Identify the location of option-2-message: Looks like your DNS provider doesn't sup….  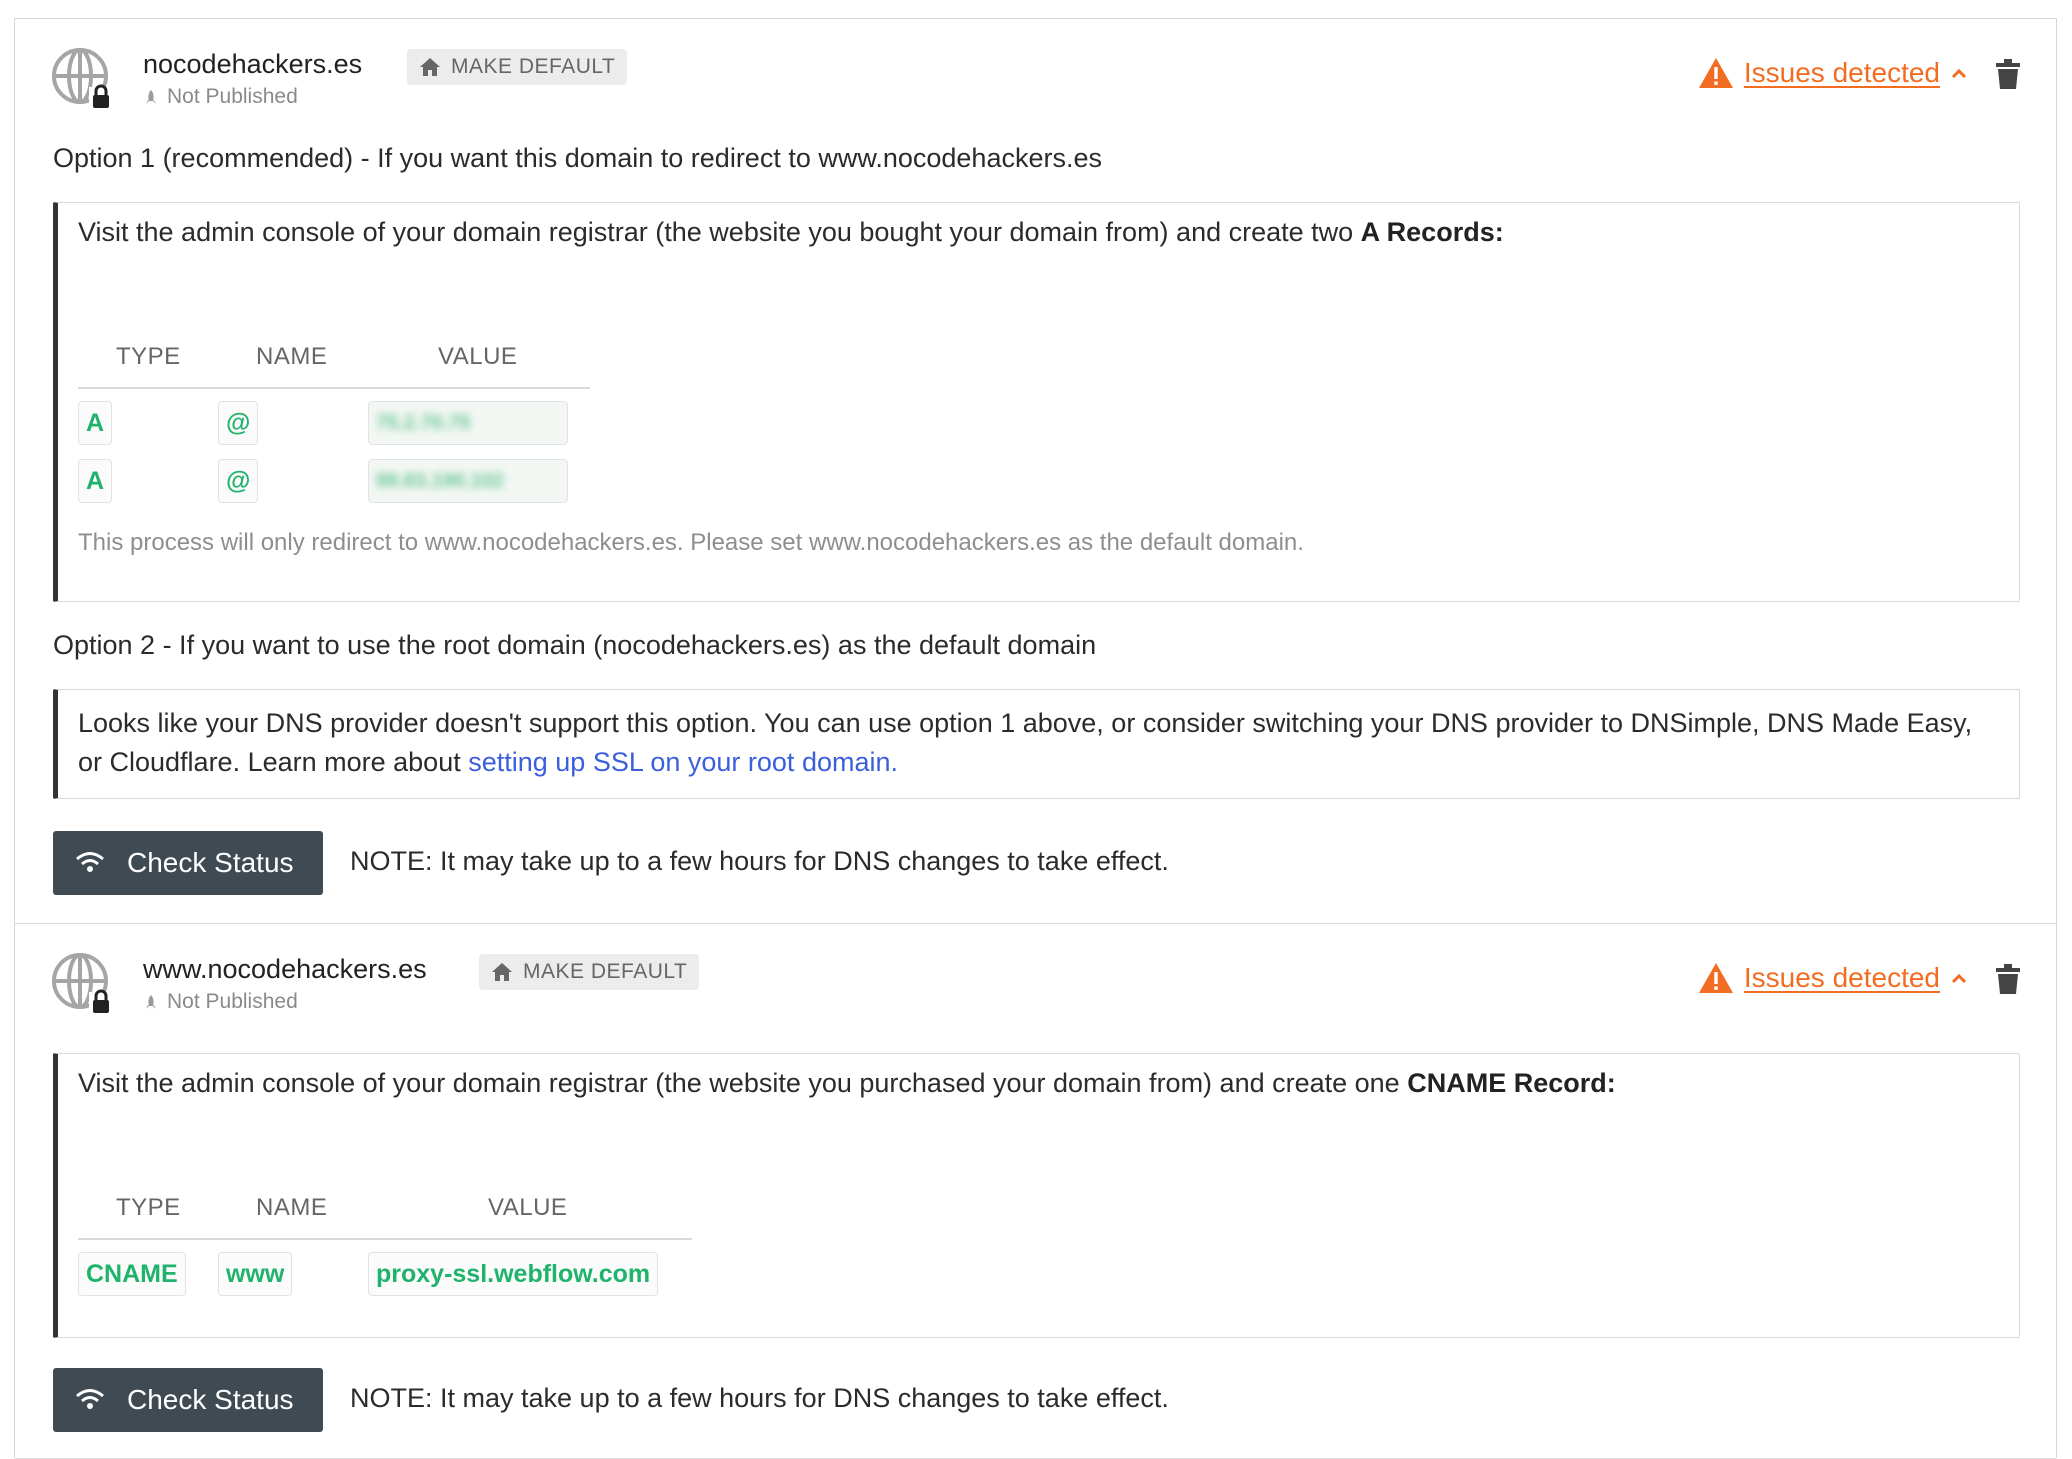
(1025, 742).